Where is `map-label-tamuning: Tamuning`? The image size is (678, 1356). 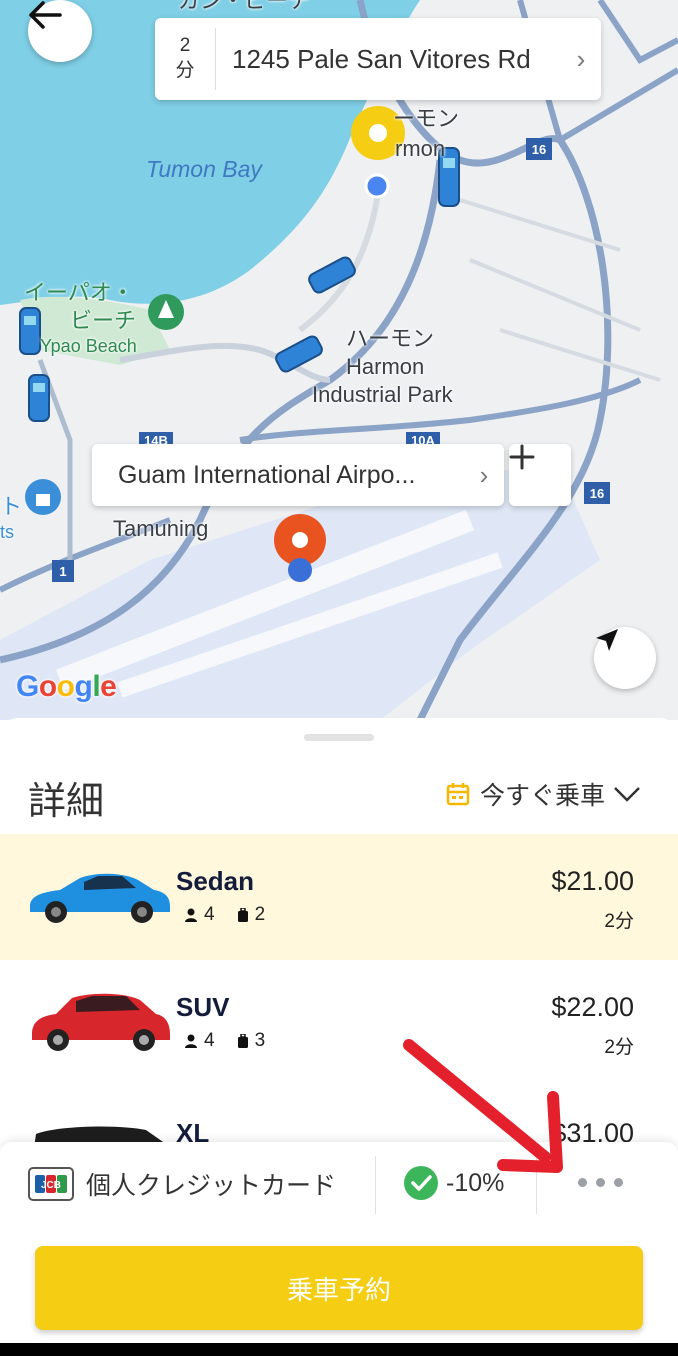
map-label-tamuning: Tamuning is located at coordinates (161, 528).